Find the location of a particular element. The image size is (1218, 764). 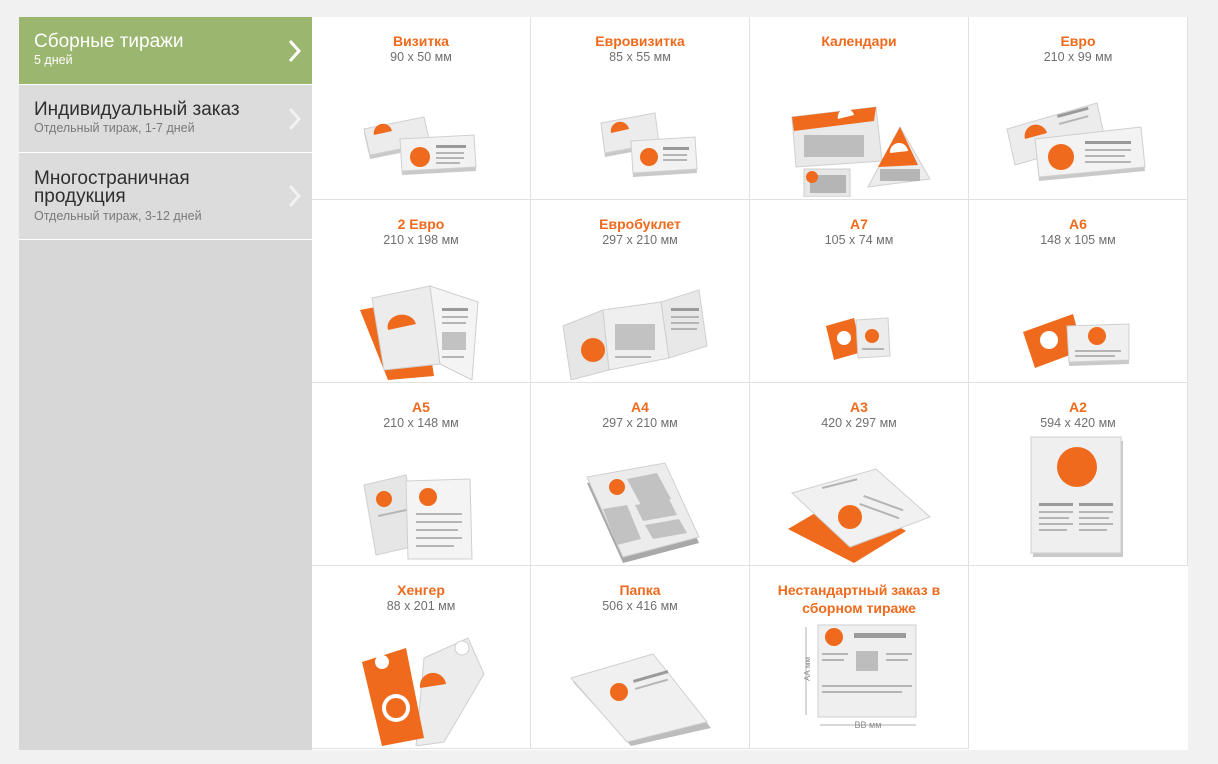

product-card-calendars: Календари is located at coordinates (859, 108).